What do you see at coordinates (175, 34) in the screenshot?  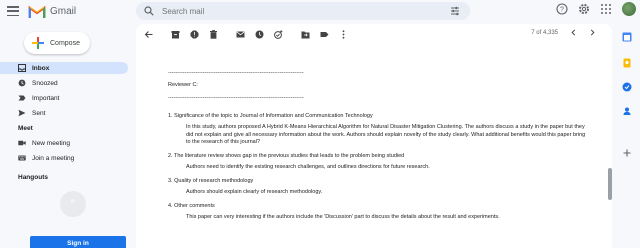 I see `archive-icon` at bounding box center [175, 34].